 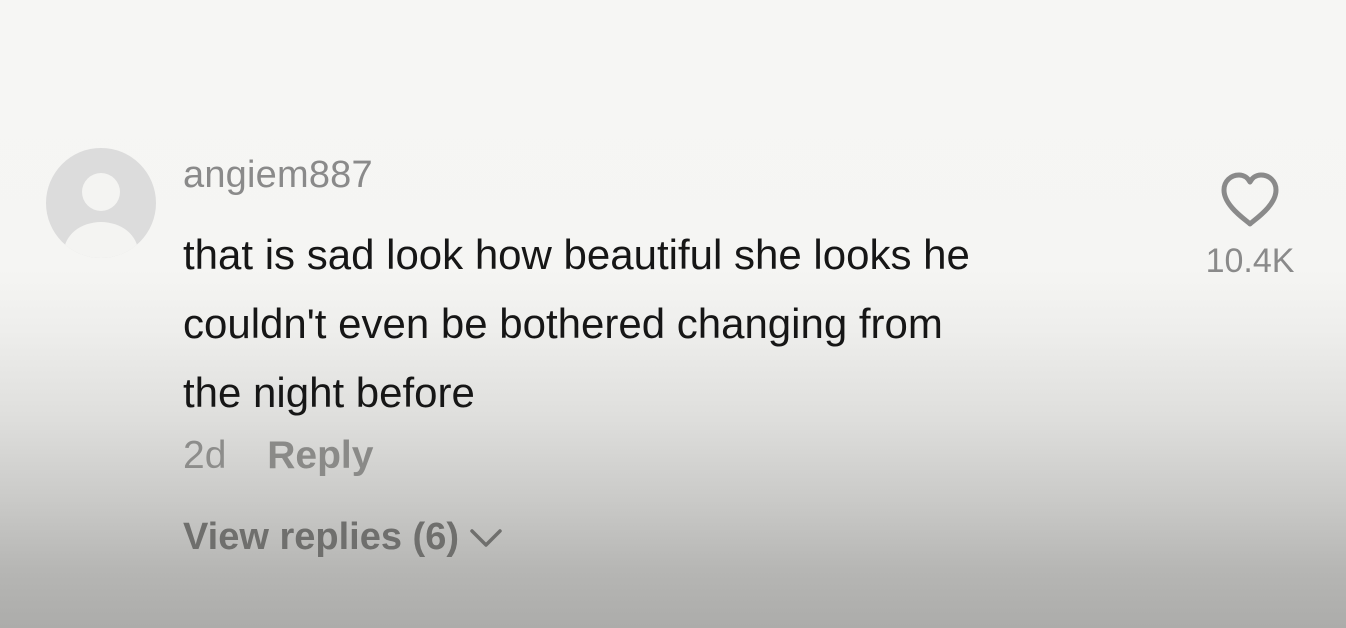 What do you see at coordinates (1250, 200) in the screenshot?
I see `heart-icon` at bounding box center [1250, 200].